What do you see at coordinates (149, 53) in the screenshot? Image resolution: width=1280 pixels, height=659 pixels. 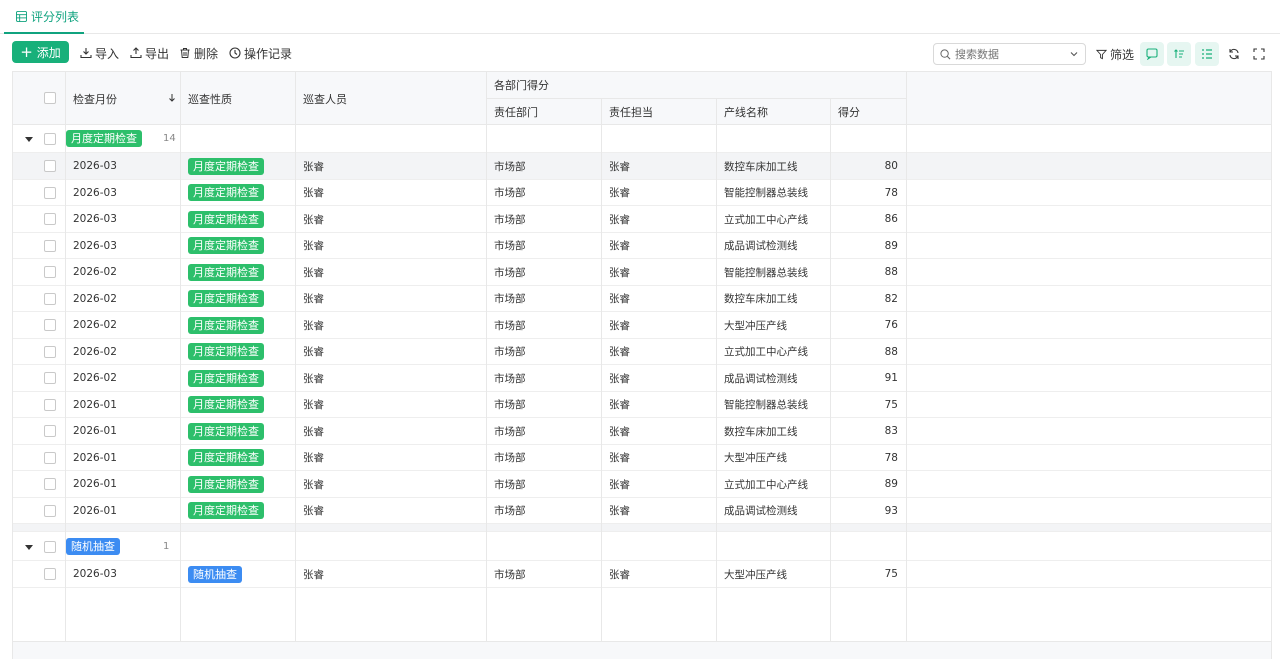 I see `export-button: 导出` at bounding box center [149, 53].